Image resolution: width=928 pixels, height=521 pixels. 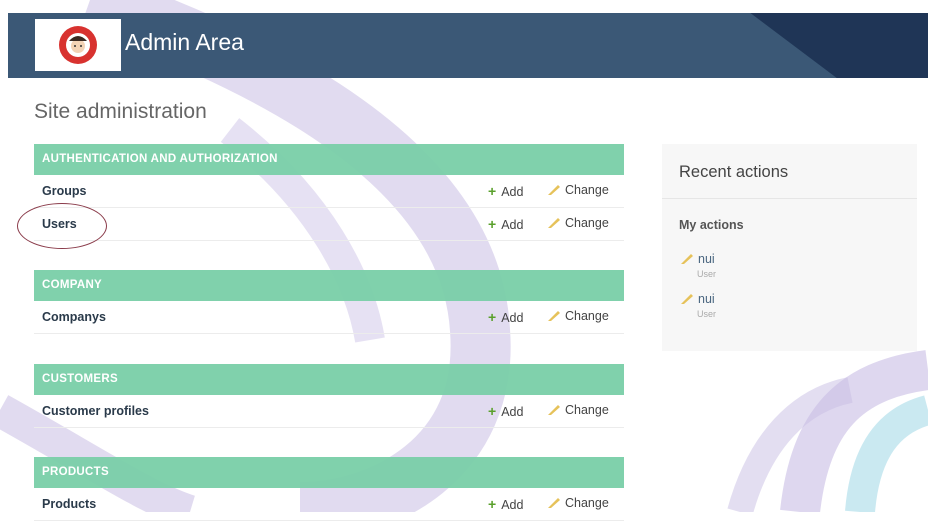 I want to click on model-link-companys: Companys, so click(x=74, y=317).